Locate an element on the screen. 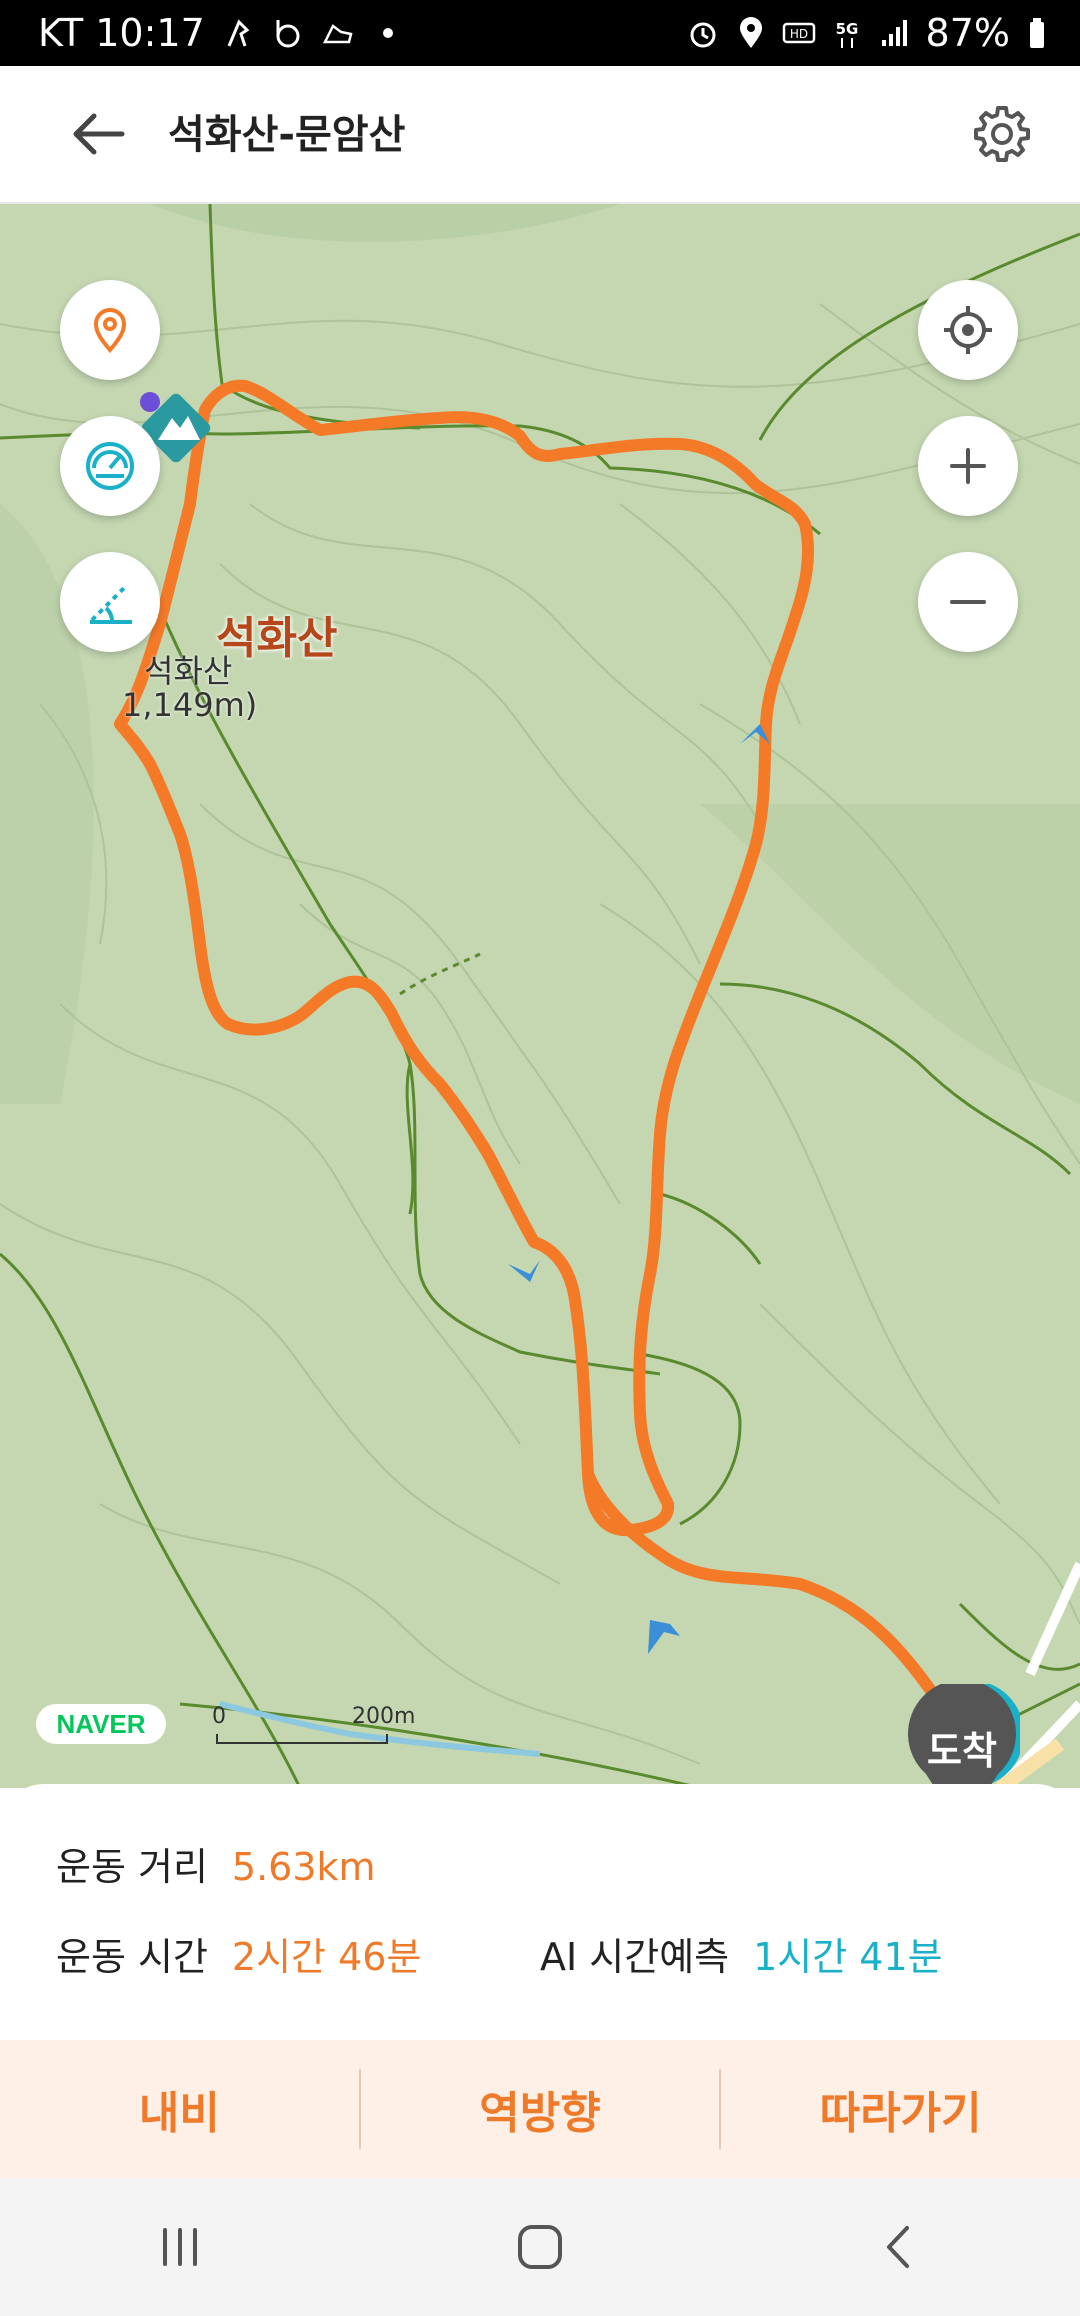 The width and height of the screenshot is (1080, 2316). slope-icon is located at coordinates (111, 604).